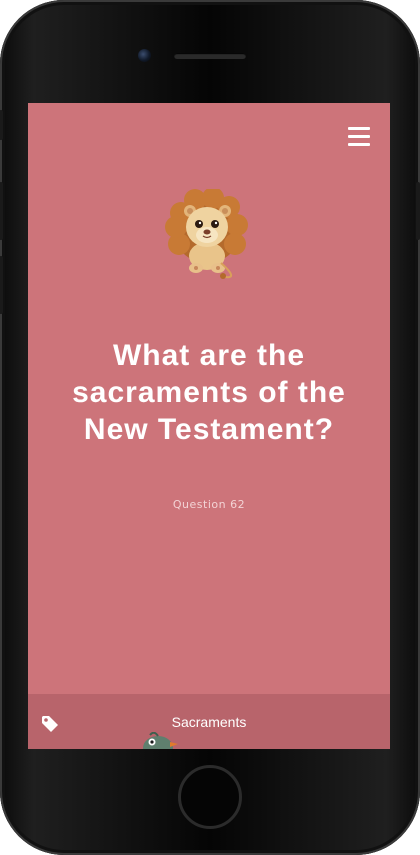 The width and height of the screenshot is (420, 855). What do you see at coordinates (210, 56) in the screenshot?
I see `earpiece-speaker` at bounding box center [210, 56].